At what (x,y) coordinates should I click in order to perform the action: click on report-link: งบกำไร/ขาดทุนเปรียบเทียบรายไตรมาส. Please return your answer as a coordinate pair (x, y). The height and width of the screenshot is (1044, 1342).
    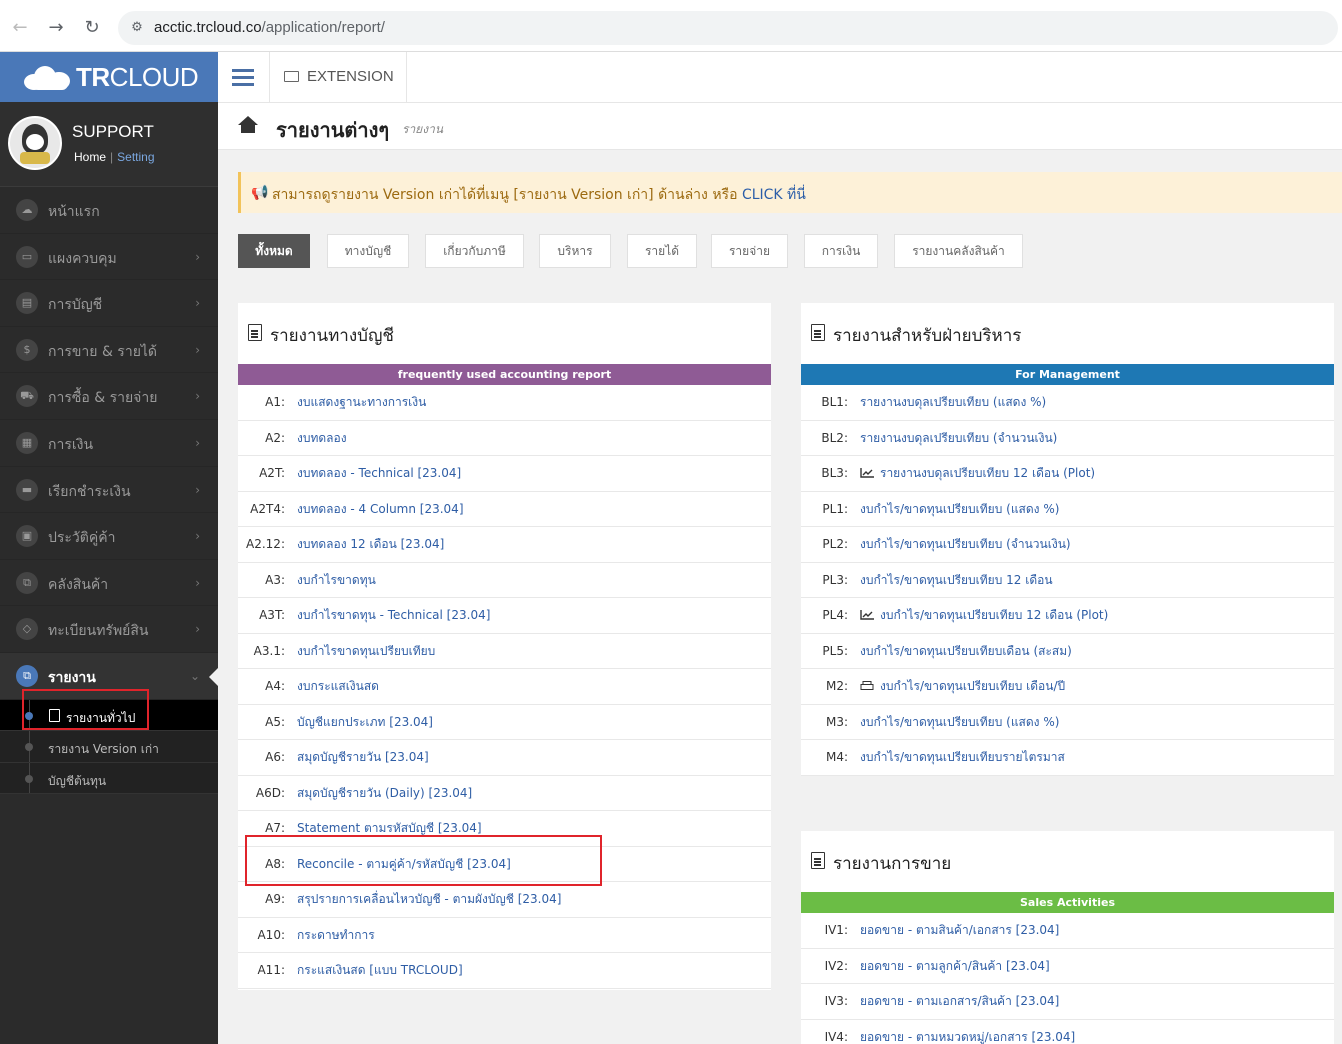
    Looking at the image, I should click on (962, 757).